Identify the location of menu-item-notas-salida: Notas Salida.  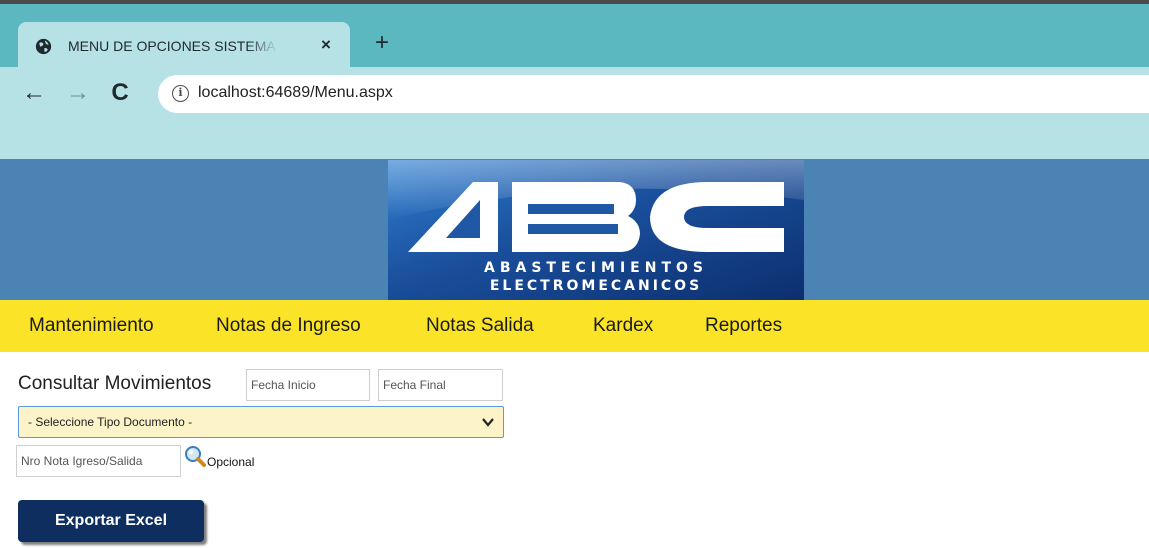
(480, 326).